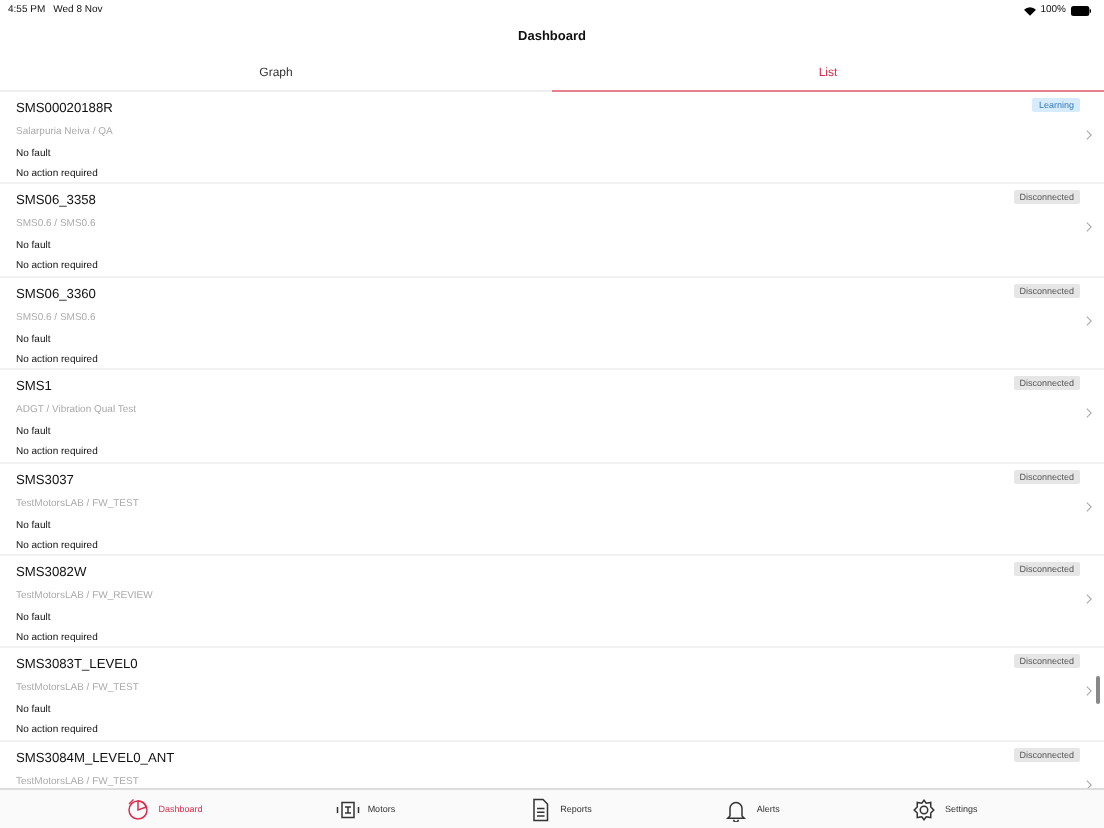  Describe the element at coordinates (347, 809) in the screenshot. I see `motor-icon` at that location.